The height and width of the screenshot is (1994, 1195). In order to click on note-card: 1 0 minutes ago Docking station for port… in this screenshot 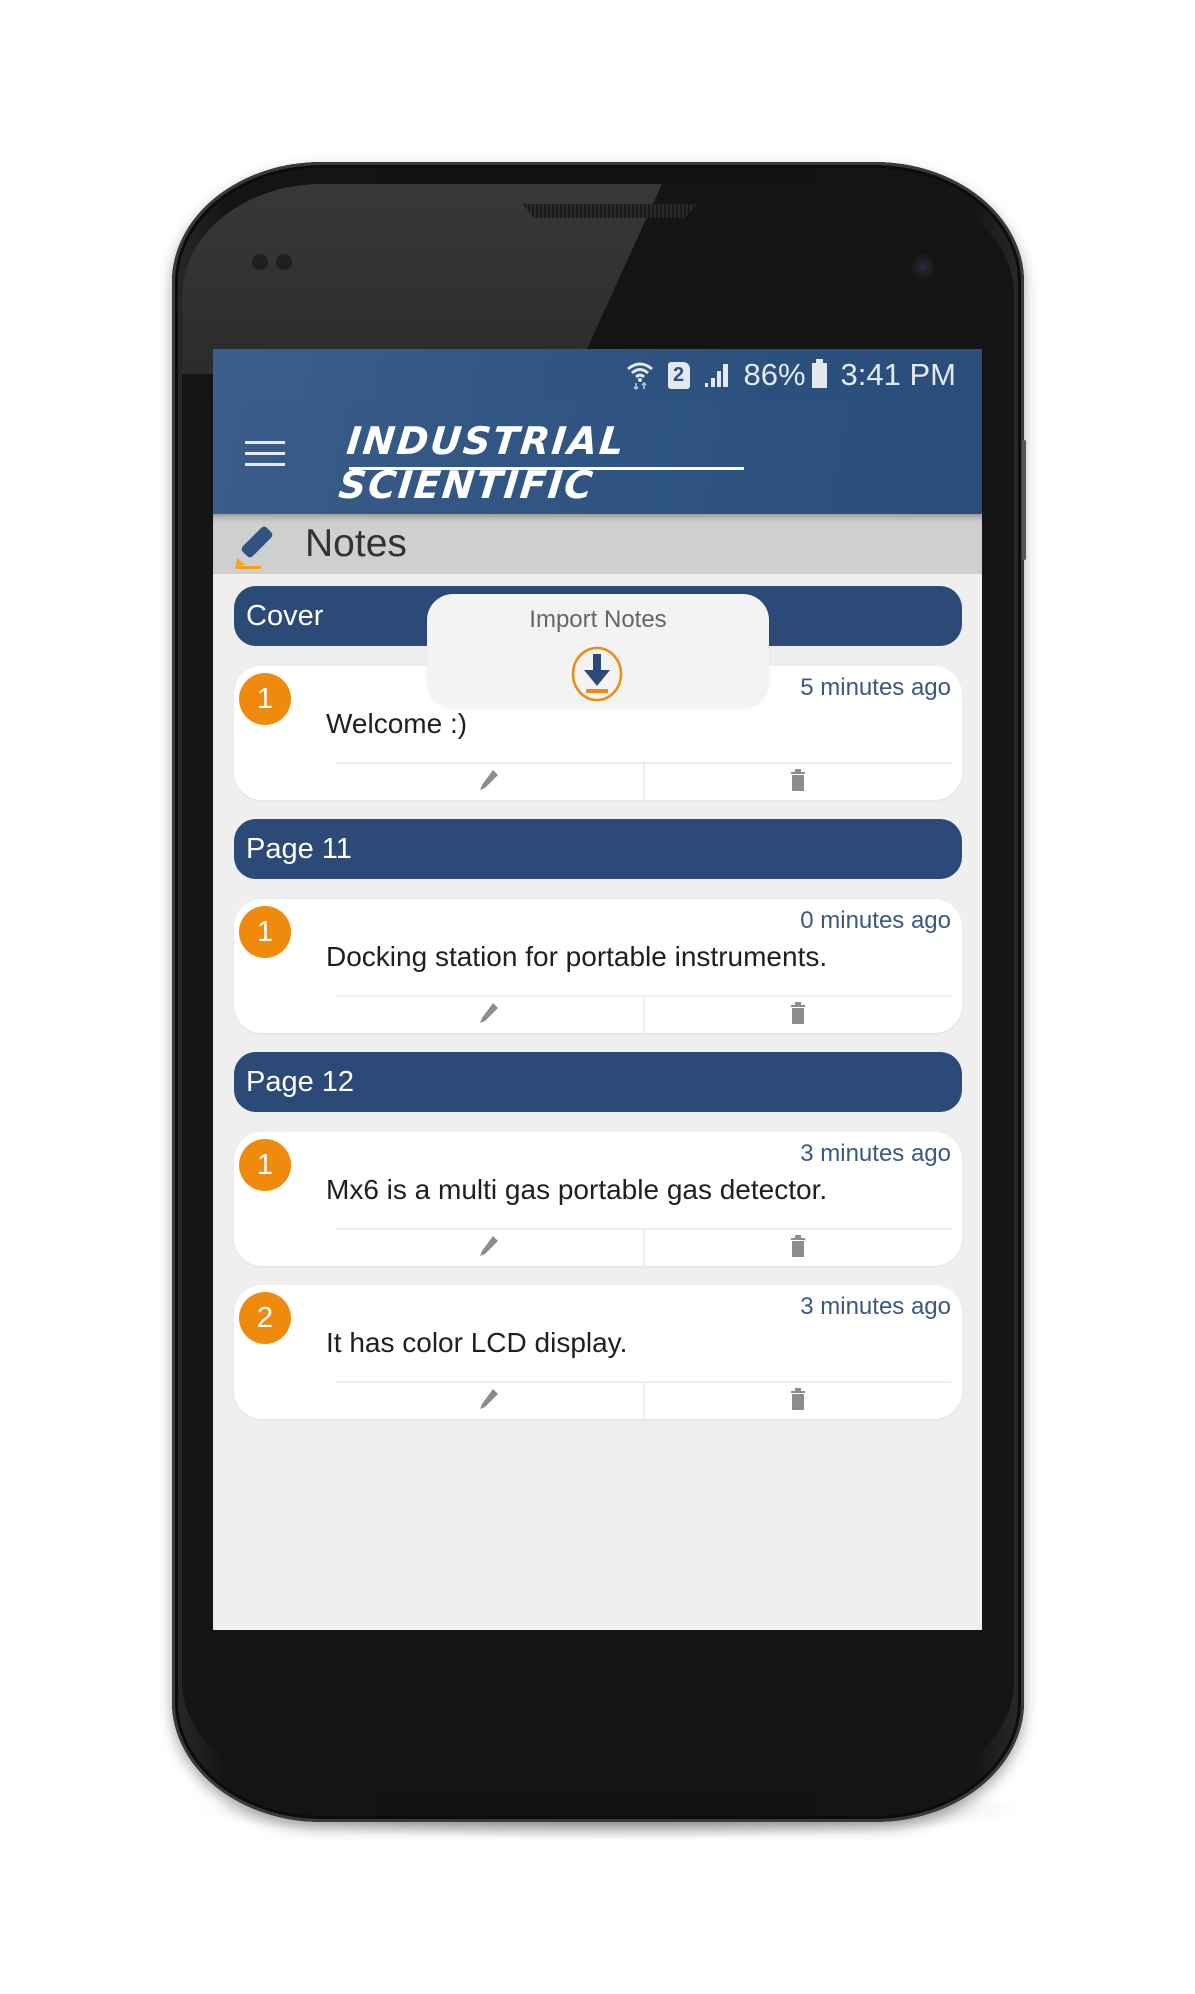, I will do `click(598, 966)`.